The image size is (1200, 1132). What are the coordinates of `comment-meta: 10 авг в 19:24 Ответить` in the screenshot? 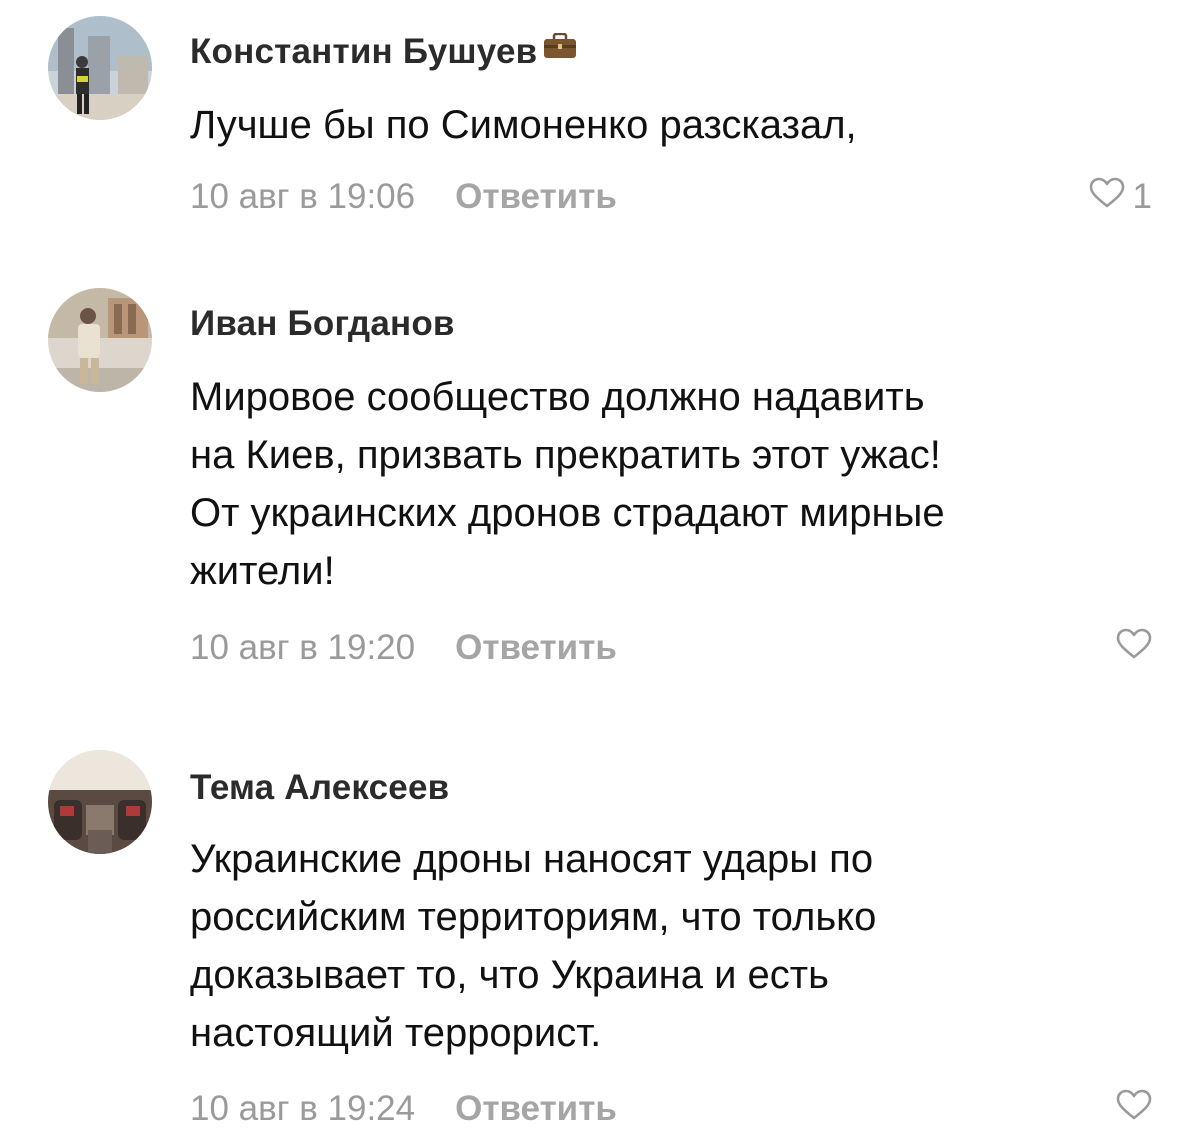 It's located at (671, 1109).